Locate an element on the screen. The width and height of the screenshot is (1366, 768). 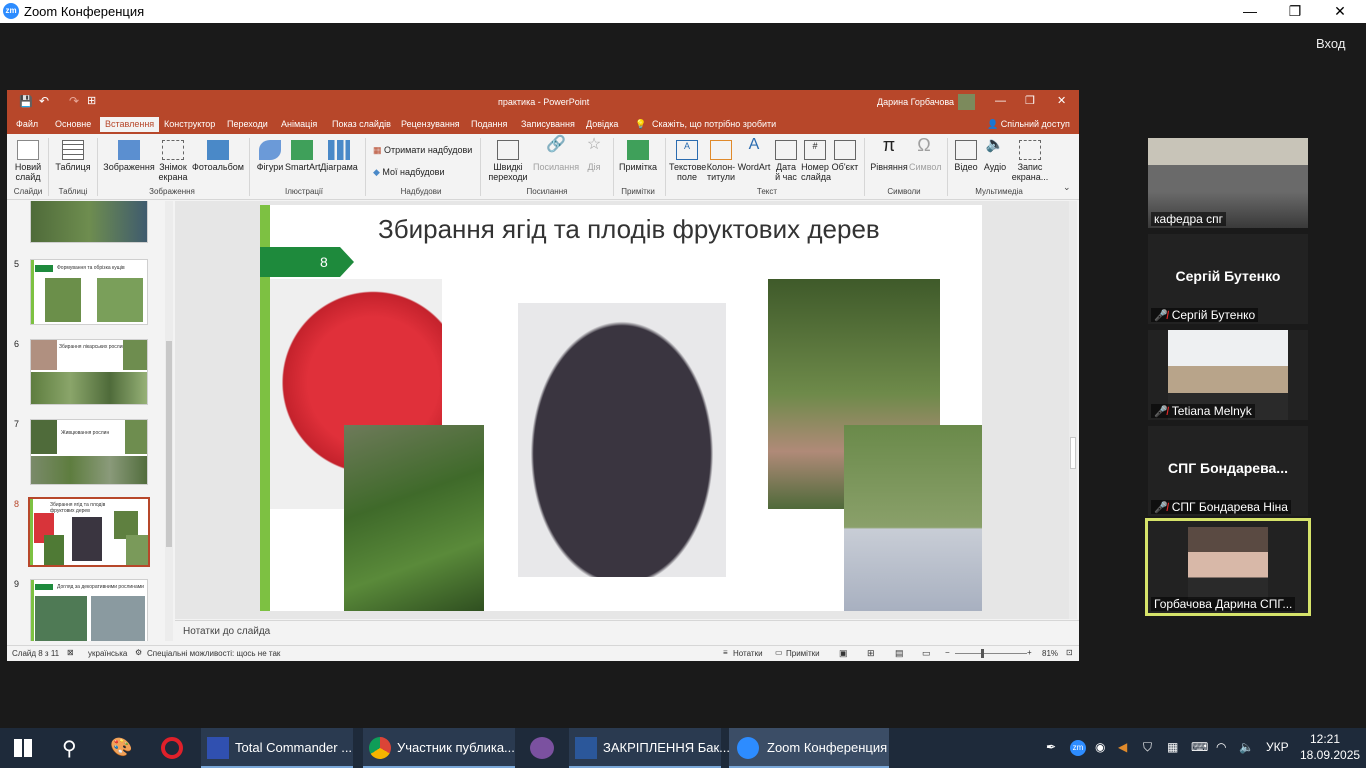
close-button: ✕ is located at coordinates (1340, 11).